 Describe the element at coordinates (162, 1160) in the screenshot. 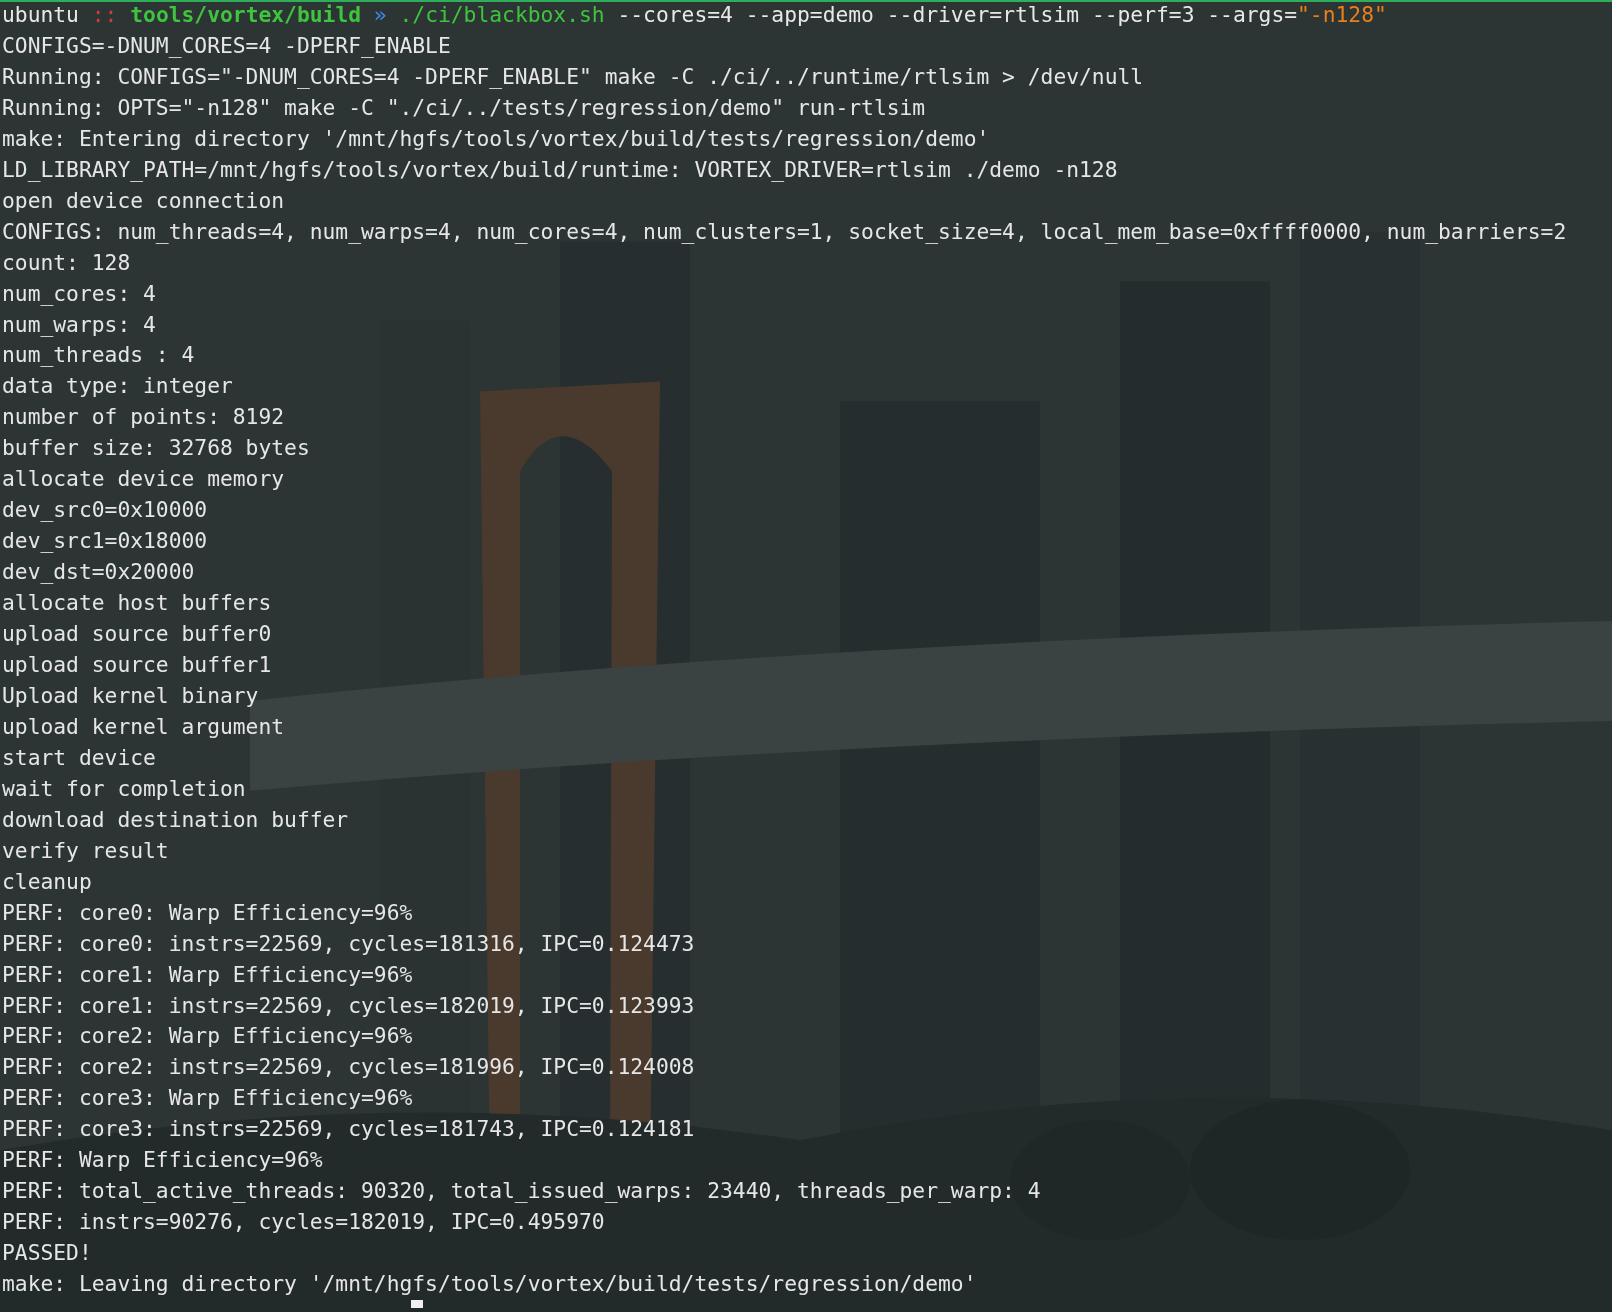

I see `terminal-line: PERF: Warp Efficiency=96%` at that location.